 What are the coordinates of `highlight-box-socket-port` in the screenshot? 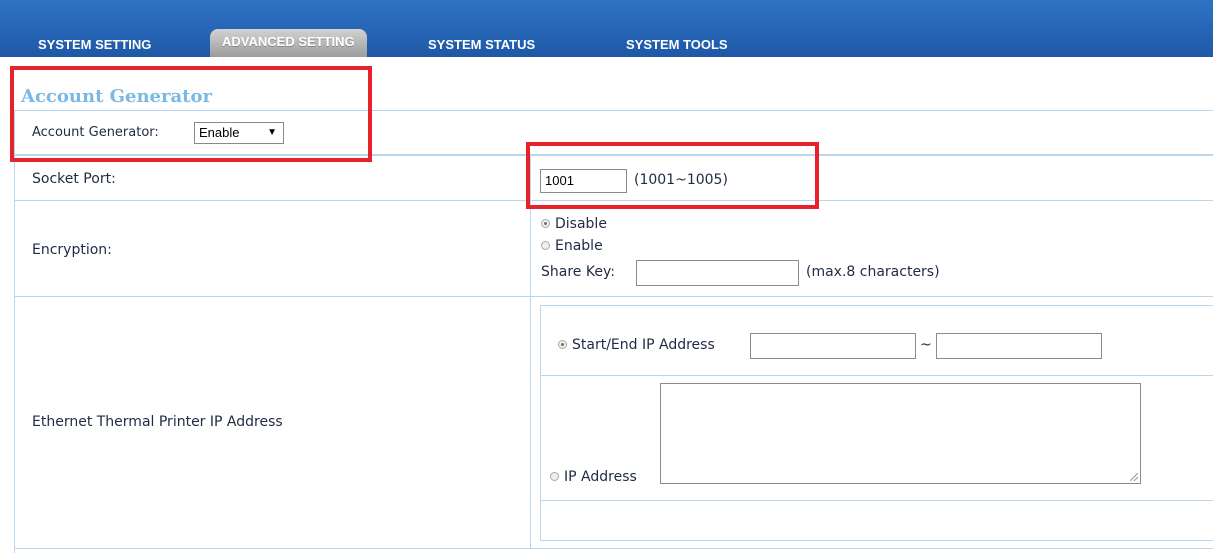 It's located at (672, 175).